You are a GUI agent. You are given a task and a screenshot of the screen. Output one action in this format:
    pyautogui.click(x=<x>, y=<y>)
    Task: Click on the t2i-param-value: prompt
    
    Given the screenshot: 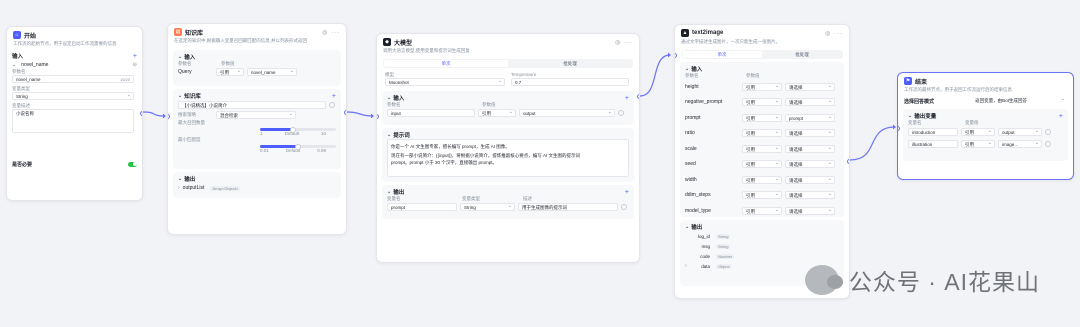 What is the action you would take?
    pyautogui.click(x=810, y=117)
    